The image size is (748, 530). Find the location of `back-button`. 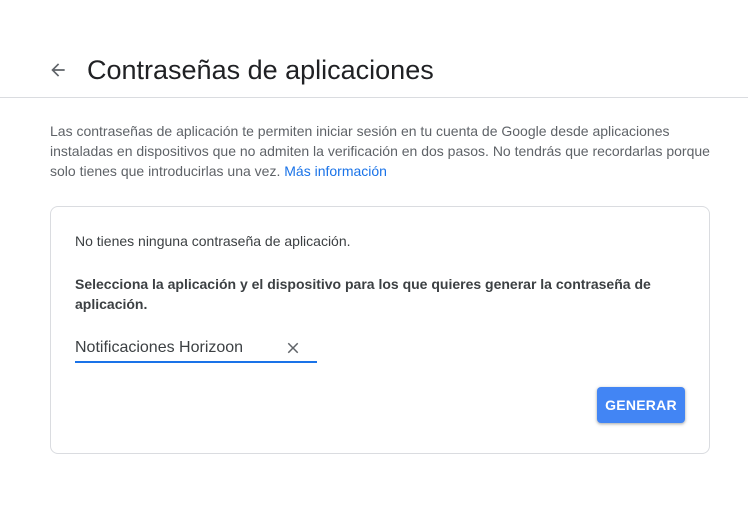

back-button is located at coordinates (58, 70).